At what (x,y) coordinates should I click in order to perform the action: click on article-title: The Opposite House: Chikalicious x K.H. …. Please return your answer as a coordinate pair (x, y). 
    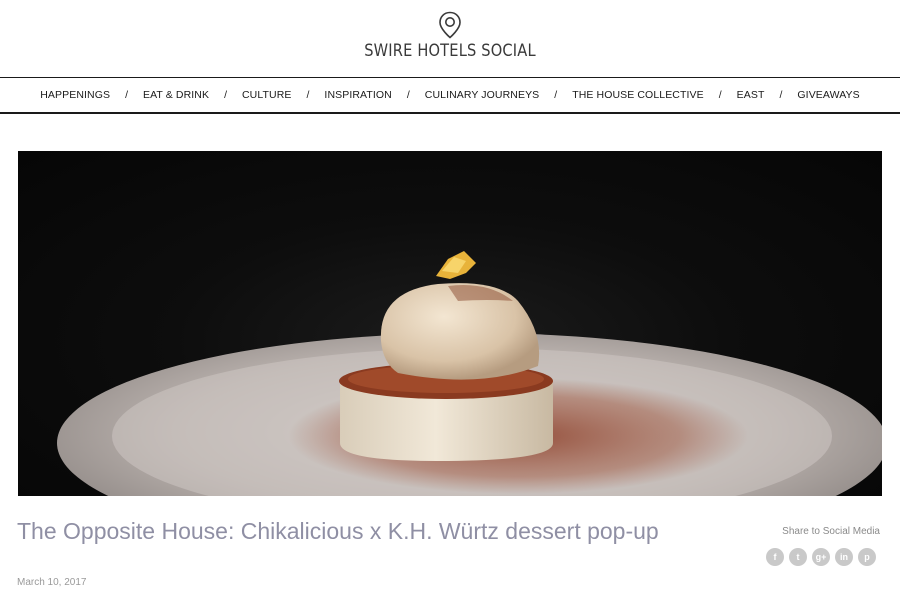
    Looking at the image, I should click on (338, 531).